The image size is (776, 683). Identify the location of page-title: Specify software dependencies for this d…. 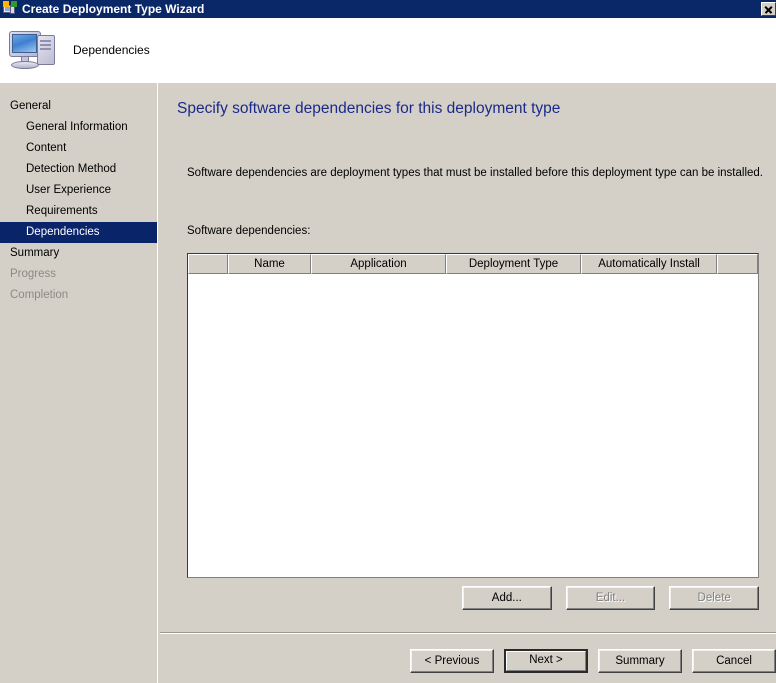
(369, 108).